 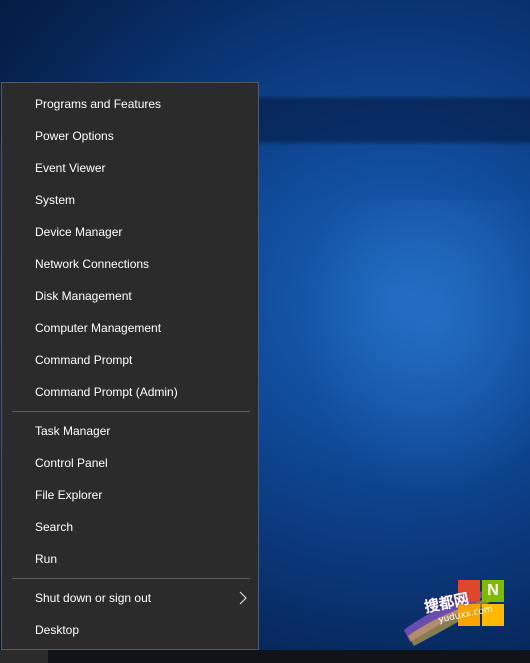 I want to click on menu-item-network-connections: Network Connections, so click(x=130, y=264).